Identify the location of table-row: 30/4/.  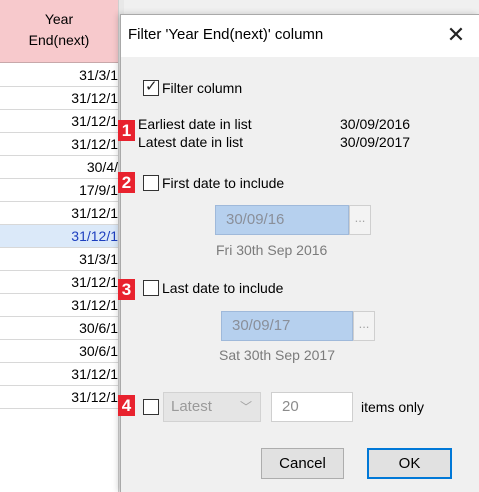
(62, 167).